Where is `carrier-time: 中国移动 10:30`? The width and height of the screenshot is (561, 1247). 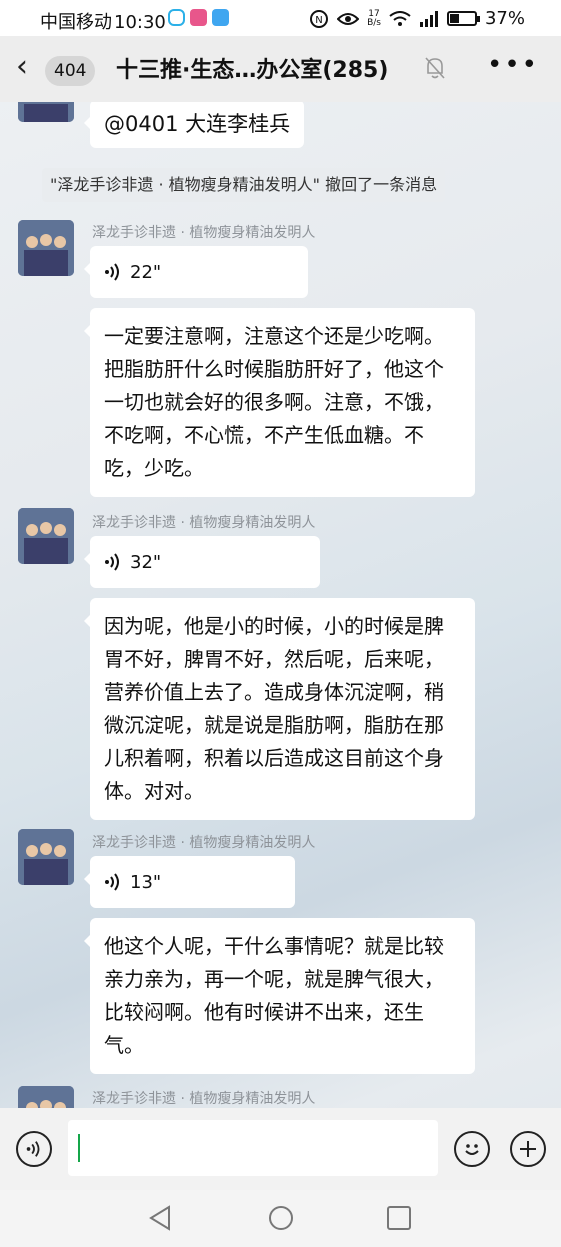 carrier-time: 中国移动 10:30 is located at coordinates (103, 21).